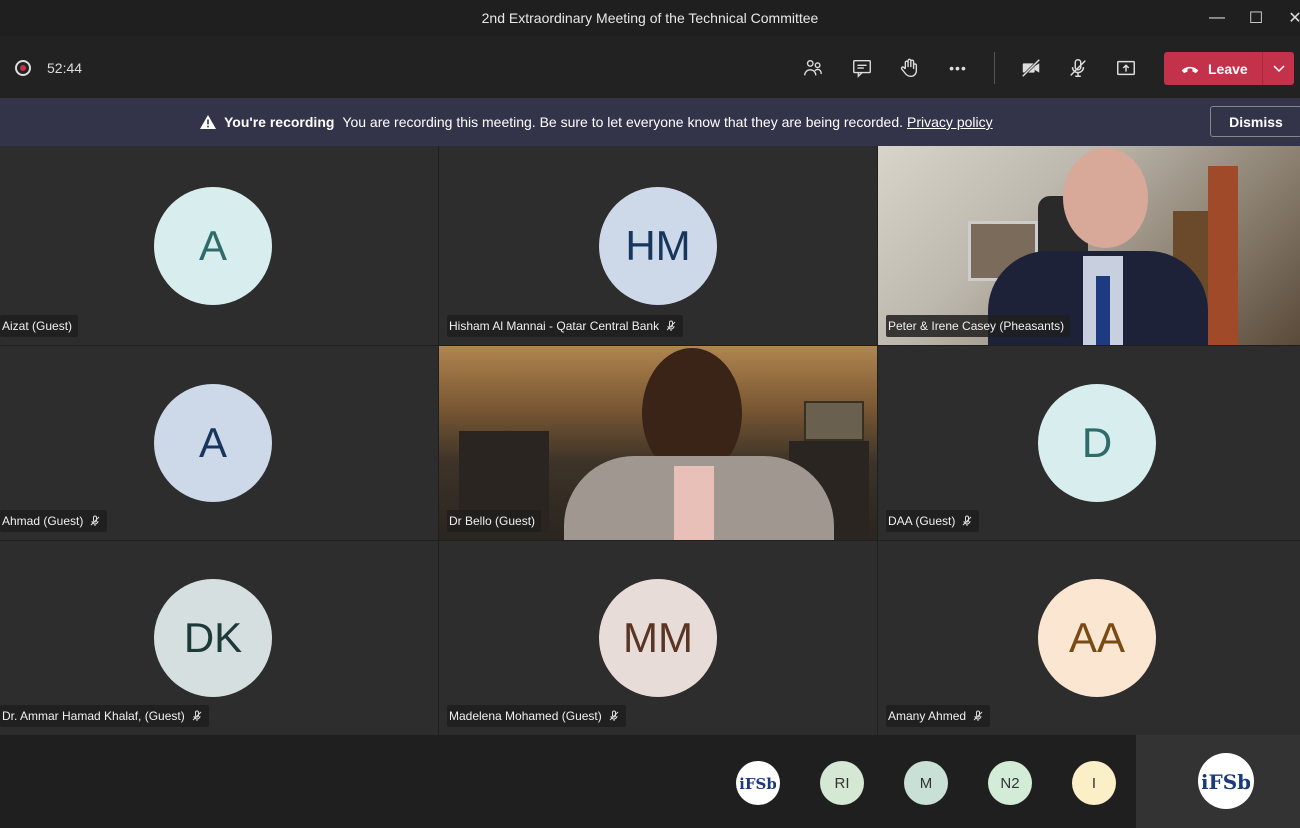  I want to click on maximize-button: ☐, so click(1256, 18).